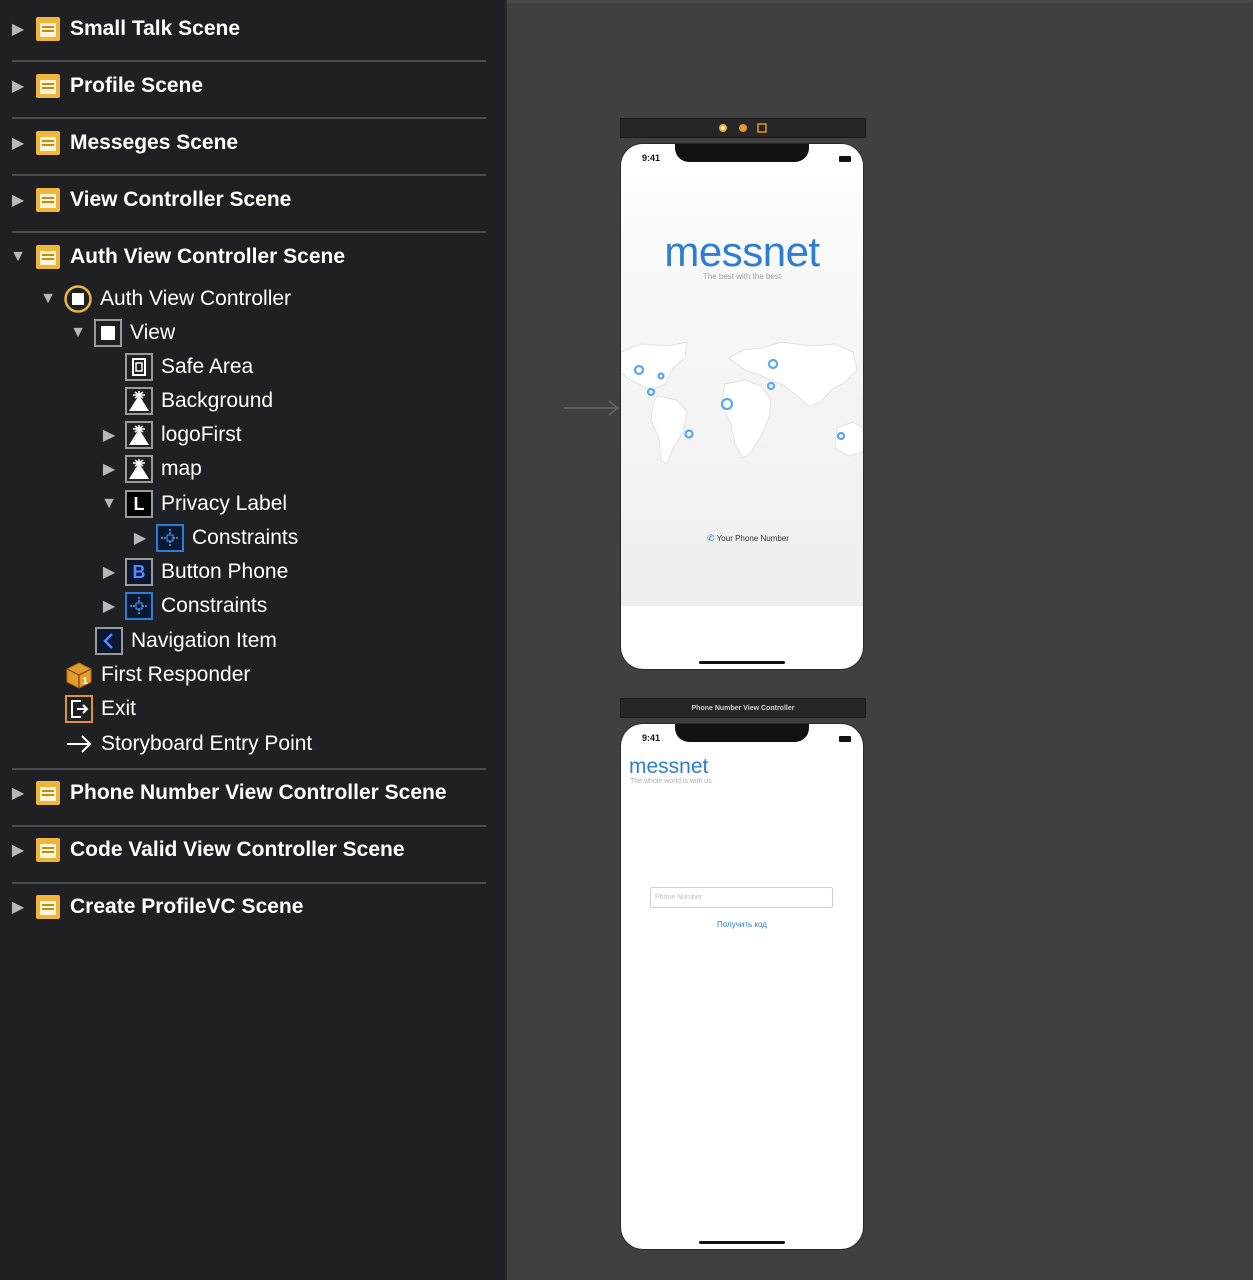 Image resolution: width=1253 pixels, height=1280 pixels. I want to click on button-icon: B, so click(139, 572).